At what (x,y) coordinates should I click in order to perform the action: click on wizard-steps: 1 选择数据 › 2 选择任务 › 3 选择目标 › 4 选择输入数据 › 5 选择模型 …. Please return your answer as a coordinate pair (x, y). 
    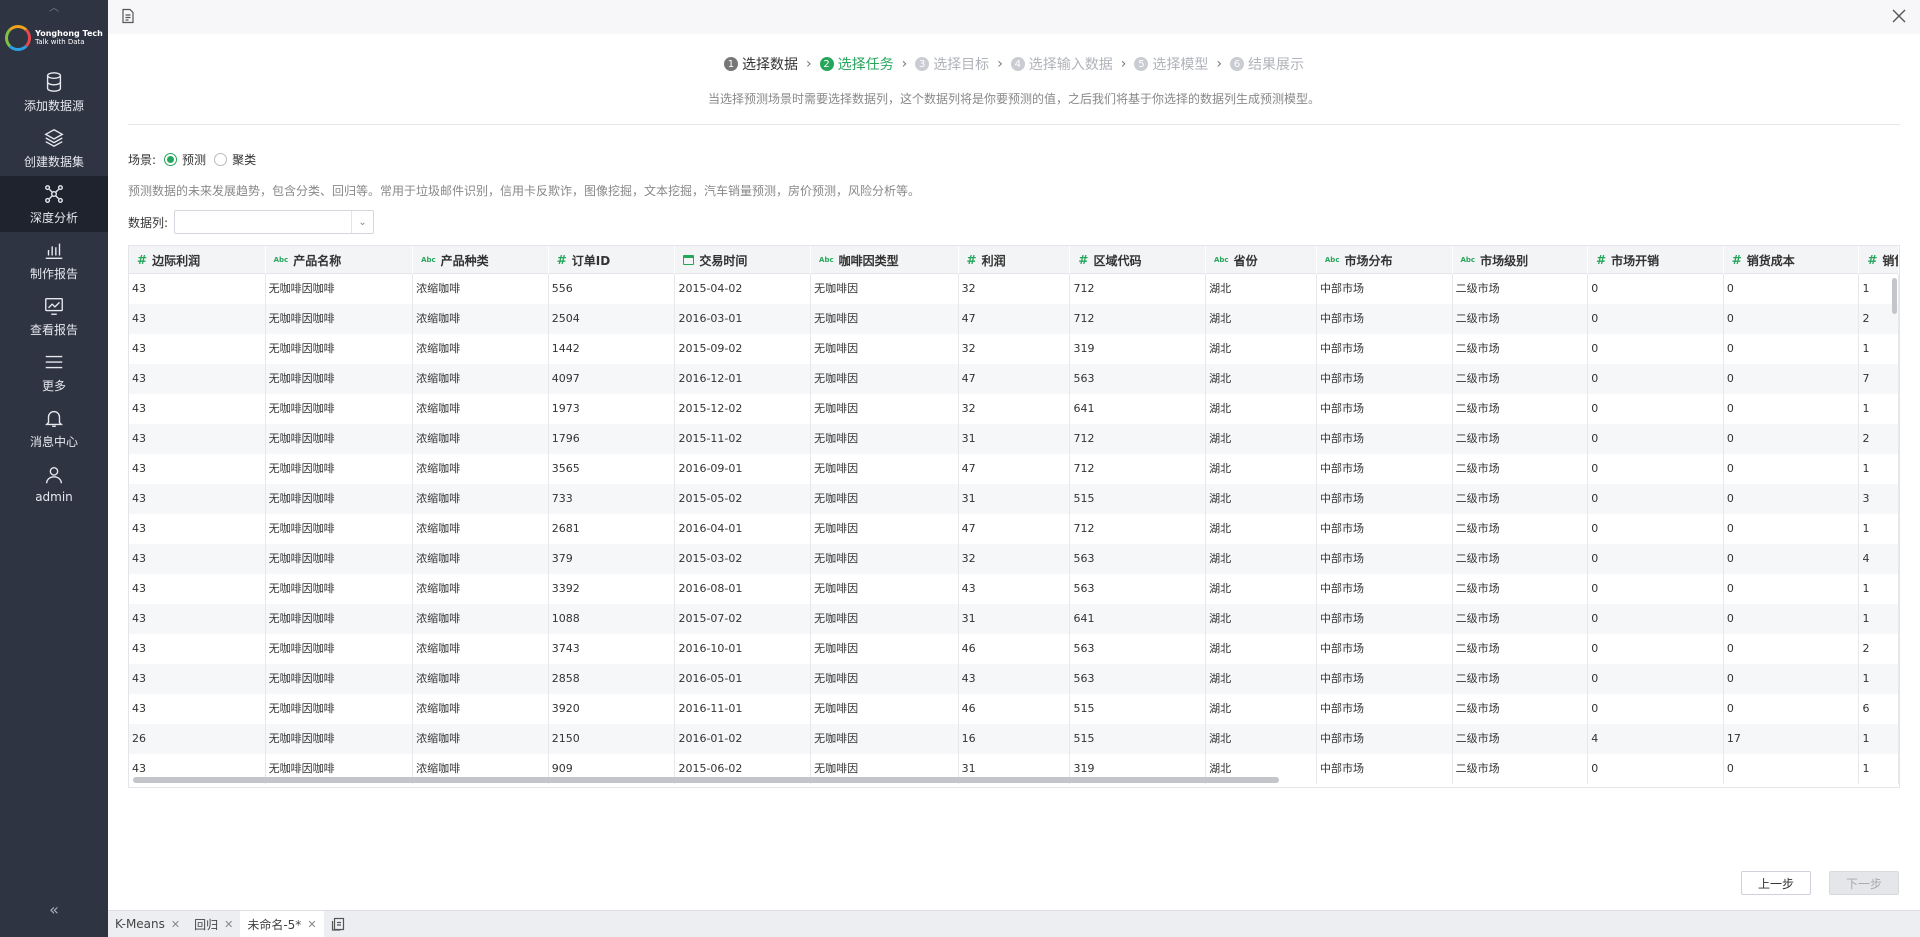
    Looking at the image, I should click on (1014, 64).